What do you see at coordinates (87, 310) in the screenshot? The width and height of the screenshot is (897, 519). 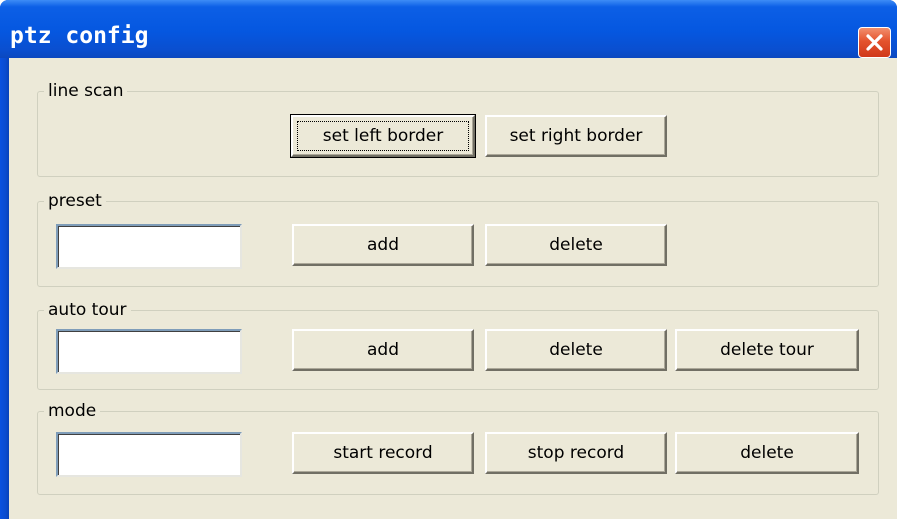 I see `auto-tour-label: auto tour` at bounding box center [87, 310].